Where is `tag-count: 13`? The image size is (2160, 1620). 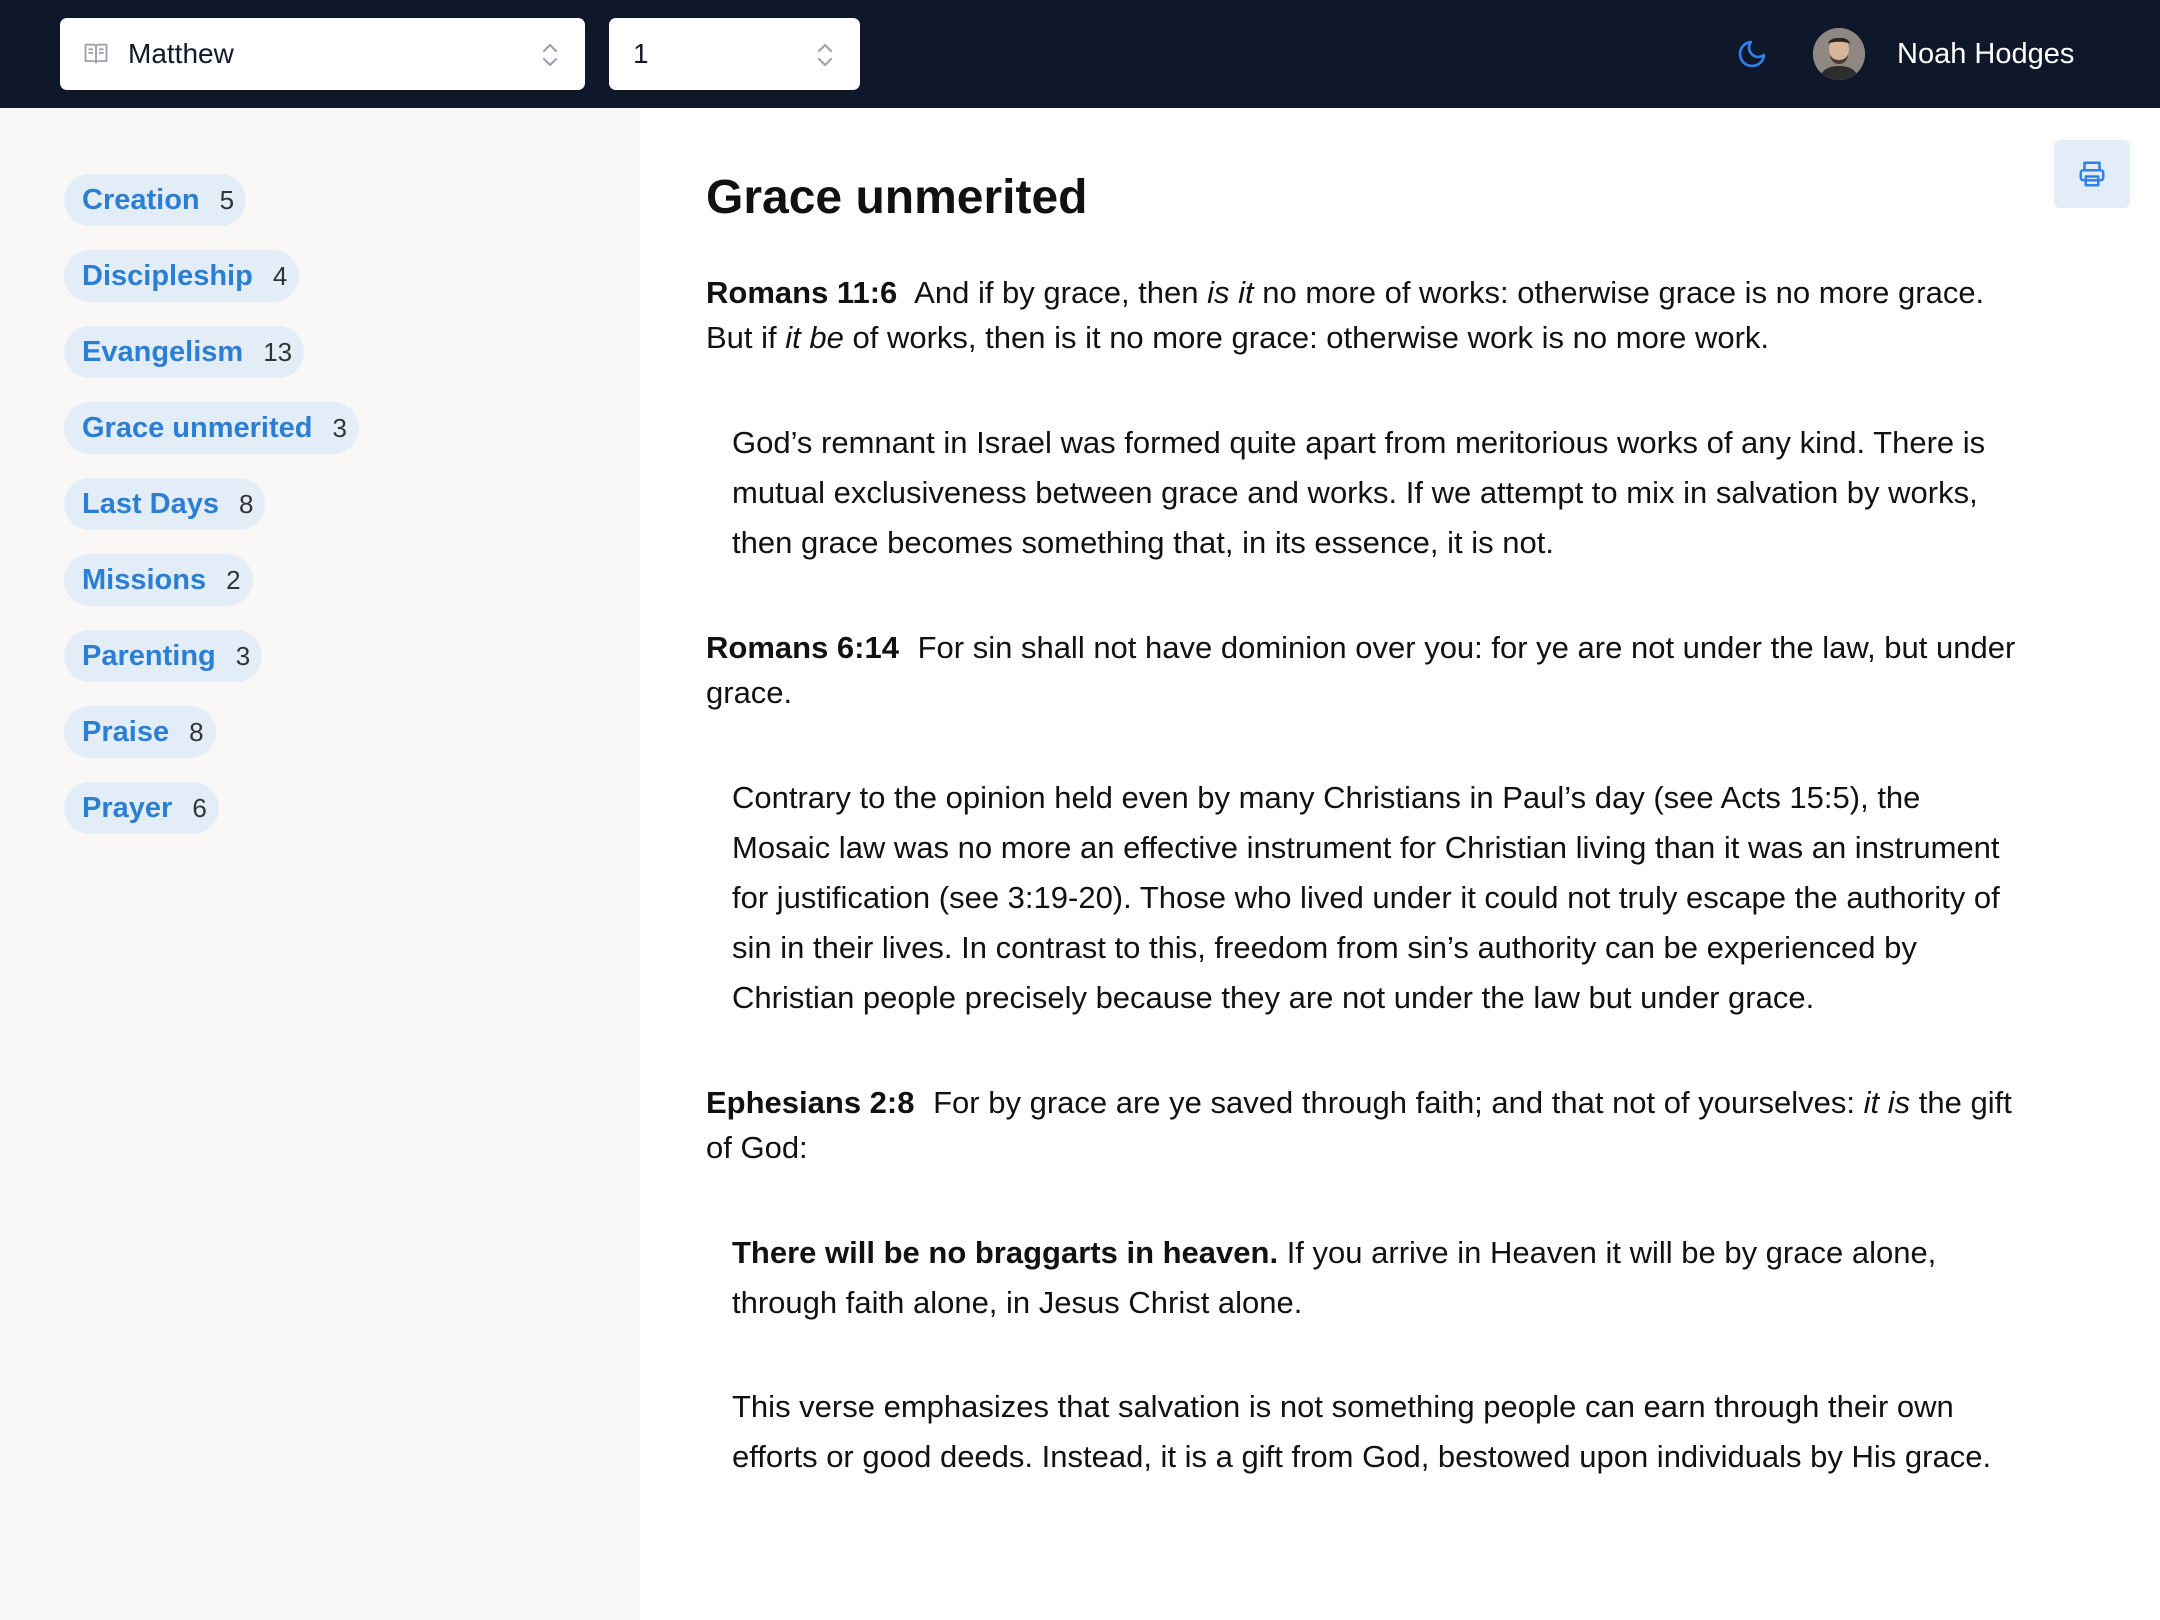
tag-count: 13 is located at coordinates (278, 351).